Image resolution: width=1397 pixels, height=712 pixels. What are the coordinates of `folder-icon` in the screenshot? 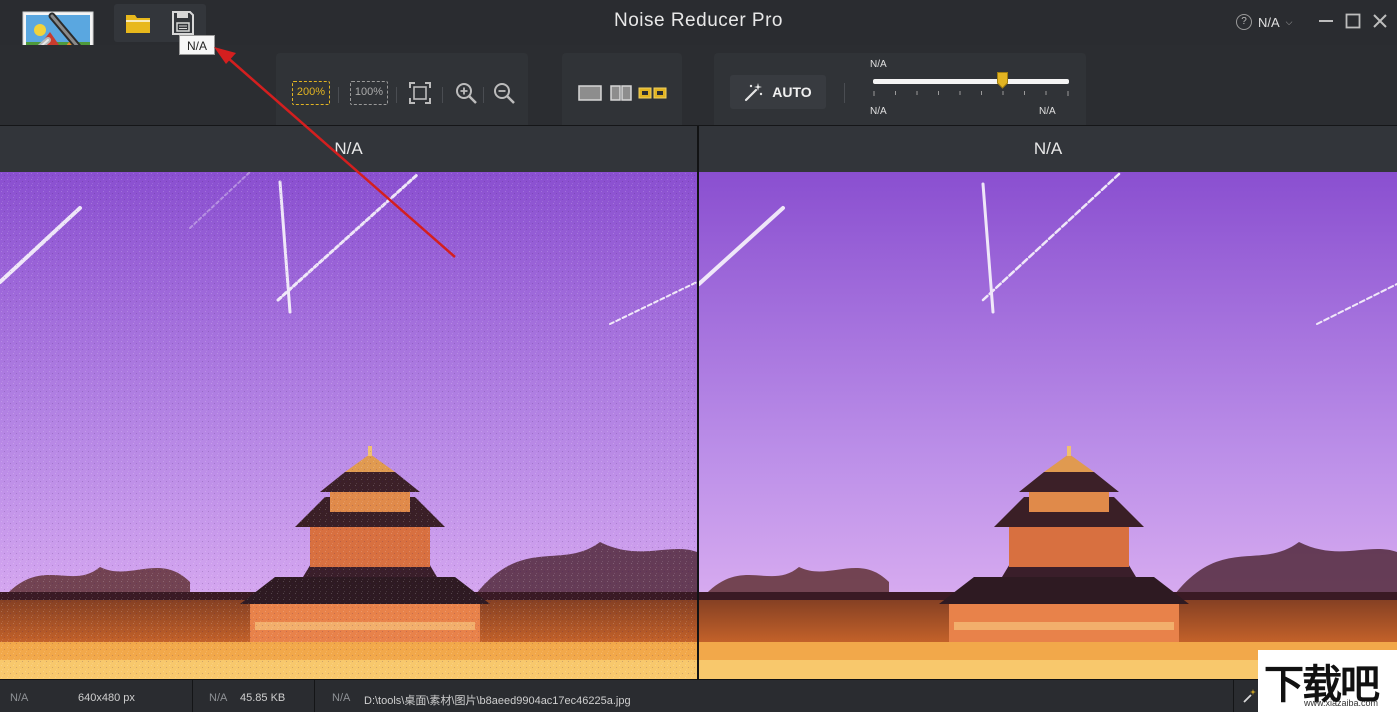 It's located at (138, 23).